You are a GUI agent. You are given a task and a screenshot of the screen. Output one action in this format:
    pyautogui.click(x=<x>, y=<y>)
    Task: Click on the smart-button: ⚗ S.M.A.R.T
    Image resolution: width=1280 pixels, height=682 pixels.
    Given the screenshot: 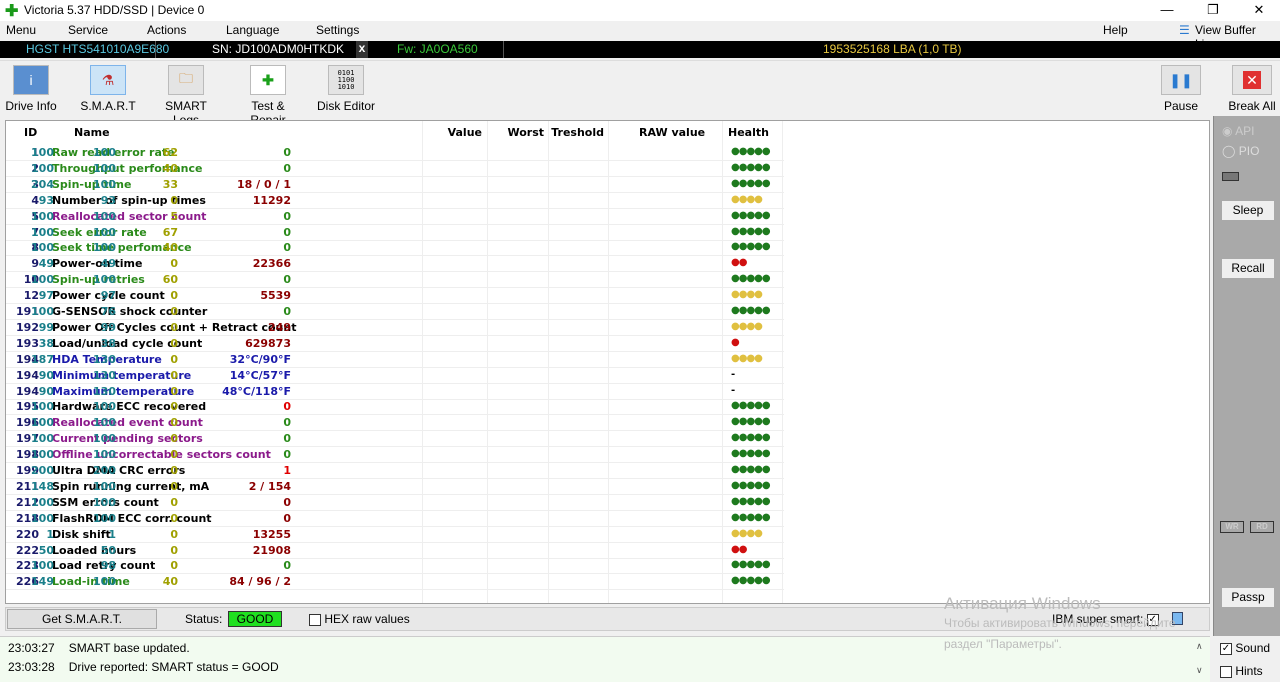 What is the action you would take?
    pyautogui.click(x=108, y=89)
    